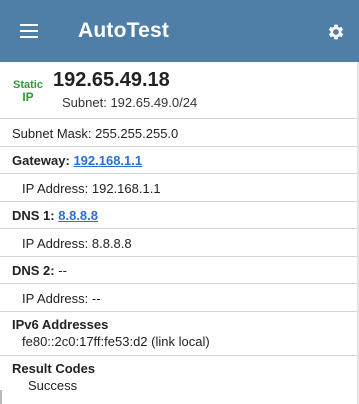  I want to click on subnet-line: Subnet: 192.65.49.0/24, so click(129, 102).